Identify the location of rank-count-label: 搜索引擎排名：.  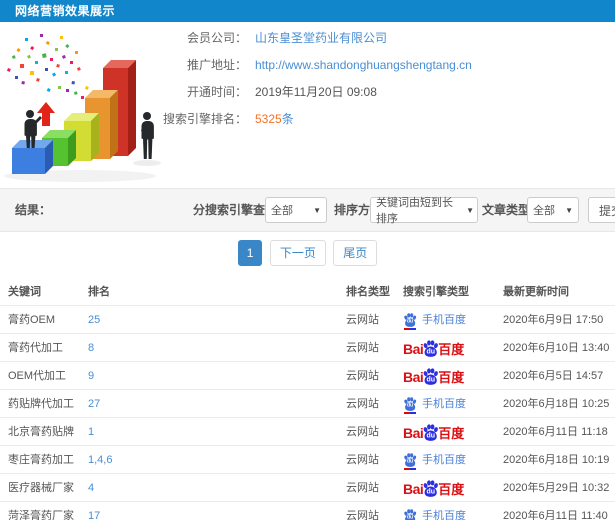
(204, 119).